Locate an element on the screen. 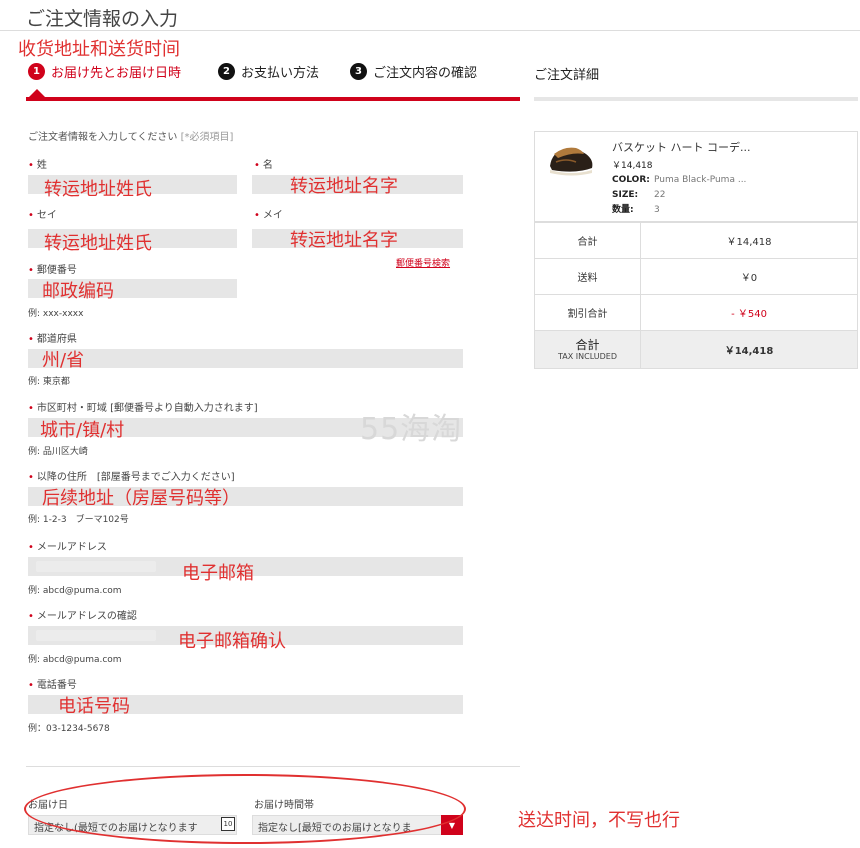  step-number: 1 is located at coordinates (36, 71).